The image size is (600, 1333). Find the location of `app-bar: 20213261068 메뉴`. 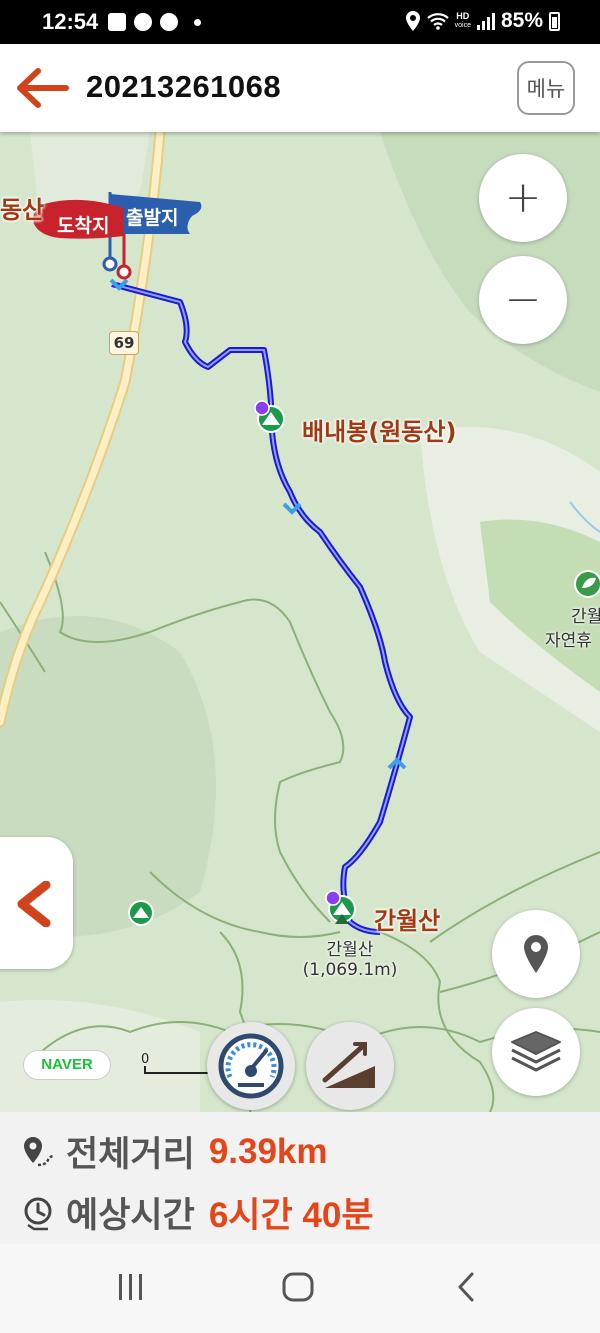

app-bar: 20213261068 메뉴 is located at coordinates (300, 88).